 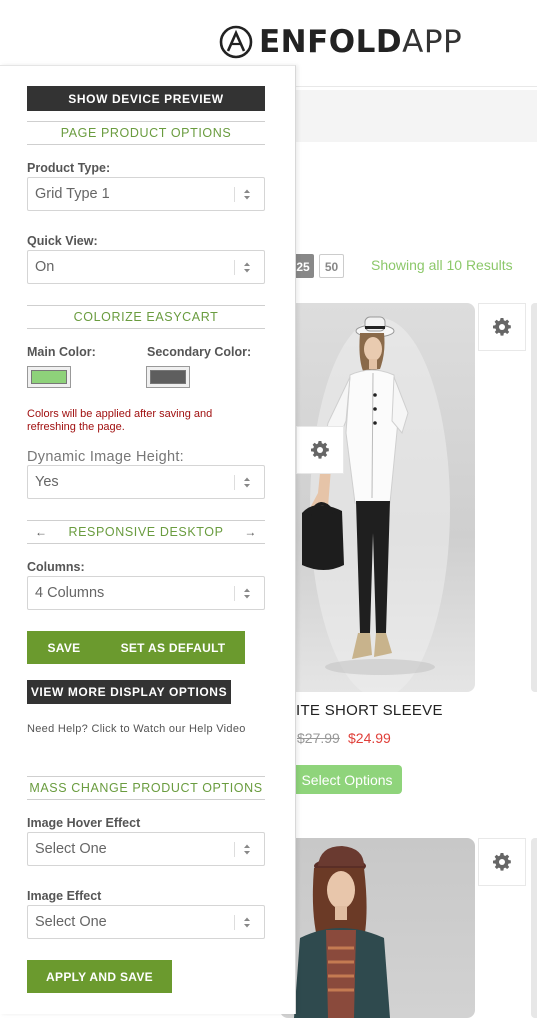 I want to click on brand-logo: ENFOLDAPP, so click(x=340, y=42).